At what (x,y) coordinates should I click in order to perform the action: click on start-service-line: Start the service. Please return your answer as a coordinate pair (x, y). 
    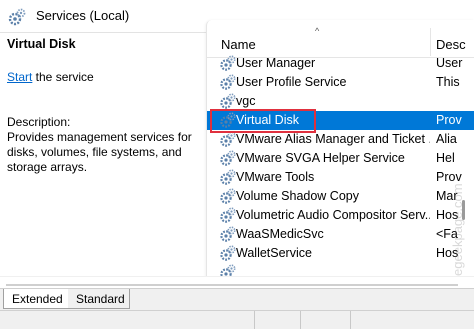
    Looking at the image, I should click on (50, 77).